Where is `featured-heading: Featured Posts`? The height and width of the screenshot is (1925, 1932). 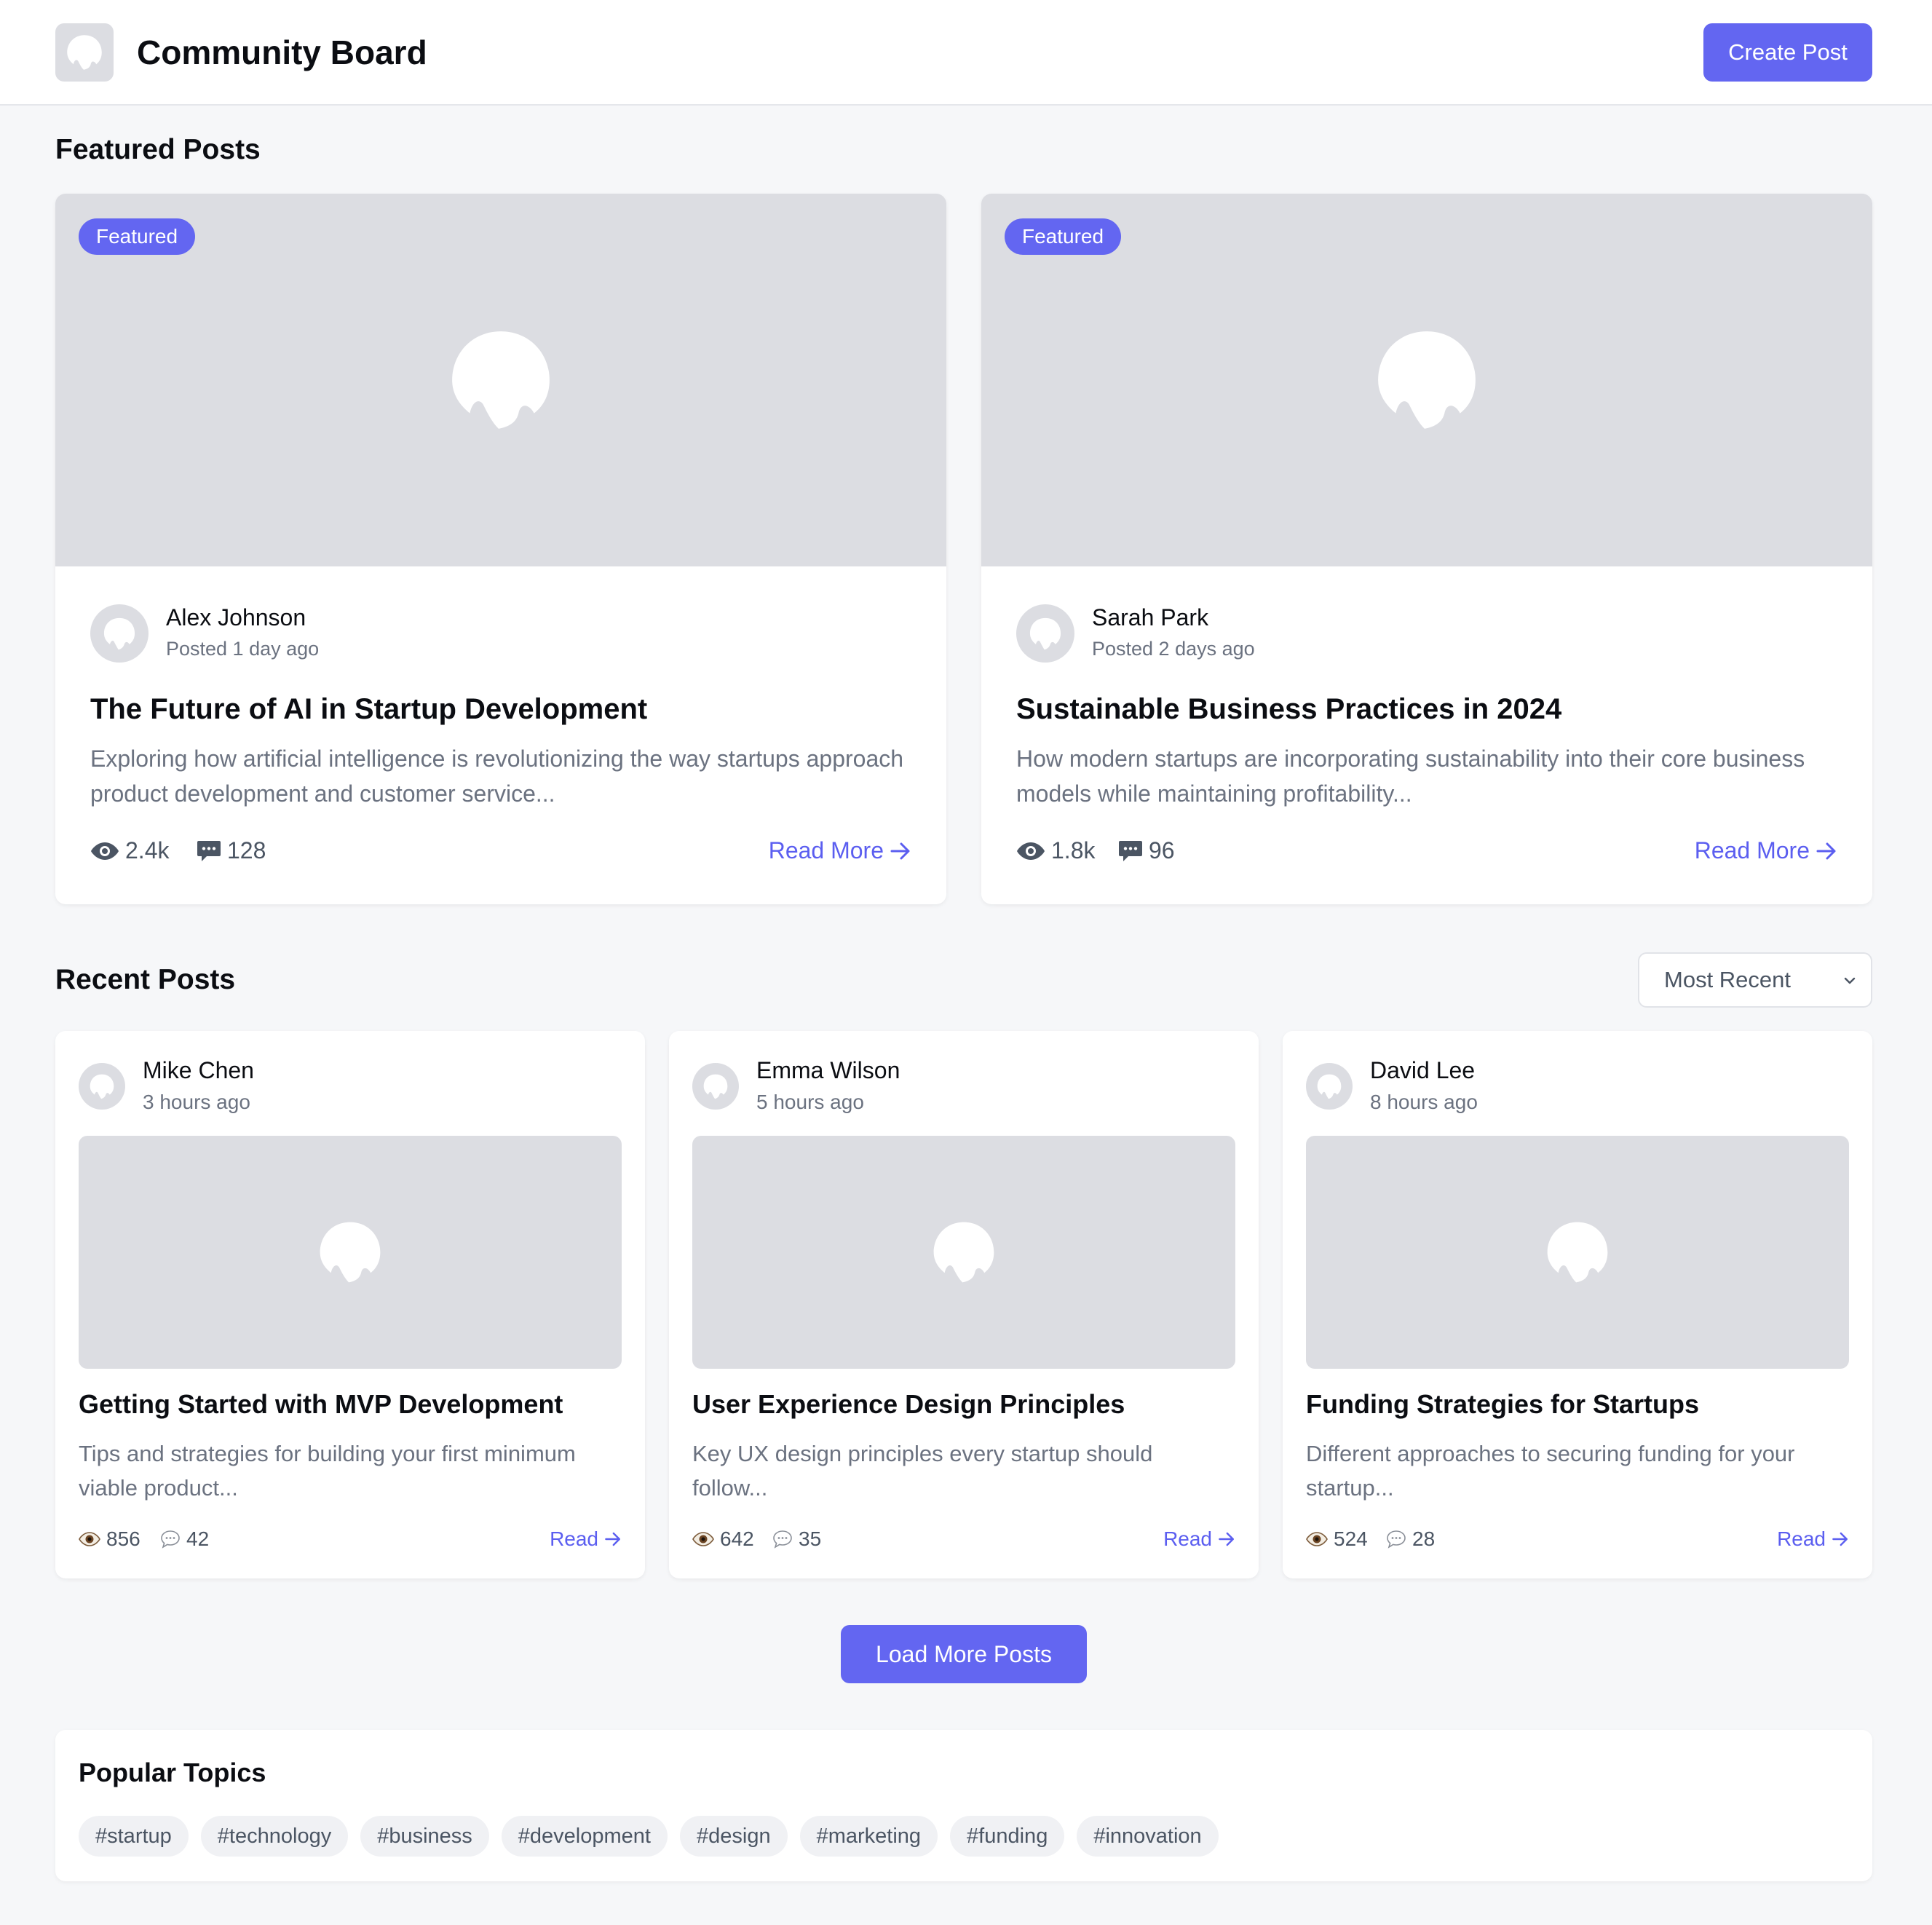 featured-heading: Featured Posts is located at coordinates (158, 149).